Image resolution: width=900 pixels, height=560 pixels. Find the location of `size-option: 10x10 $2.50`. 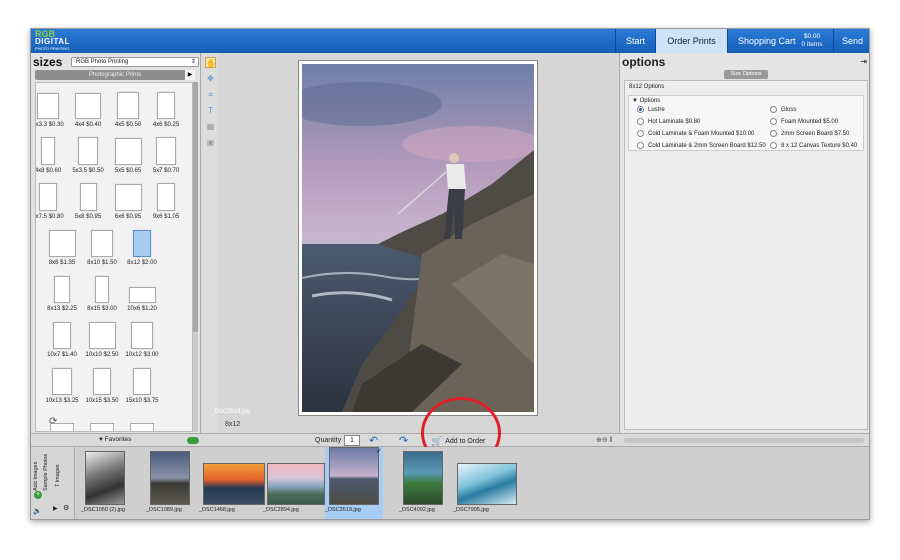

size-option: 10x10 $2.50 is located at coordinates (102, 340).